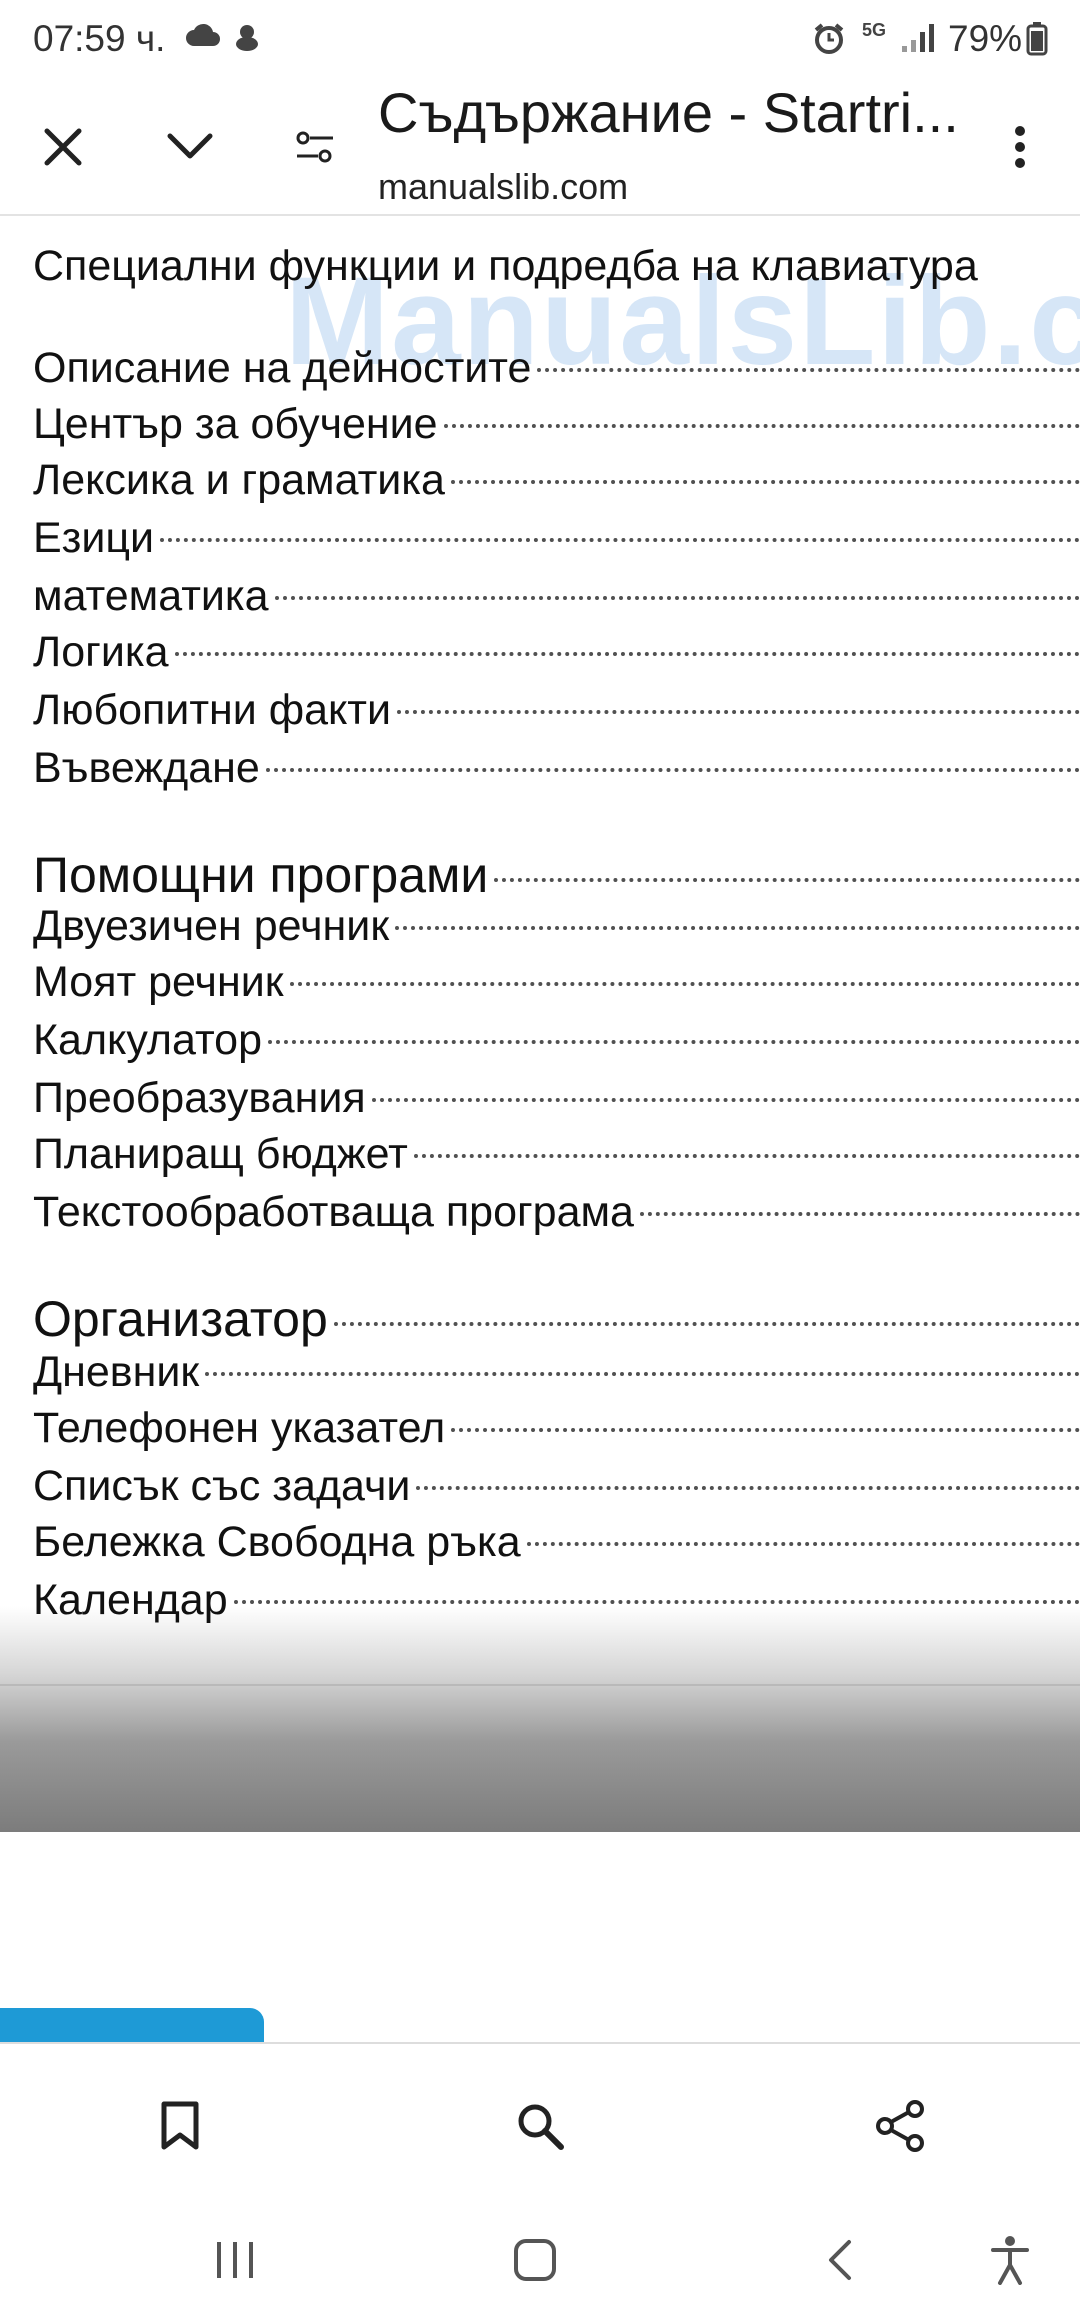 The height and width of the screenshot is (2316, 1080). I want to click on toc-entry-label: Описание на дейностите, so click(282, 368).